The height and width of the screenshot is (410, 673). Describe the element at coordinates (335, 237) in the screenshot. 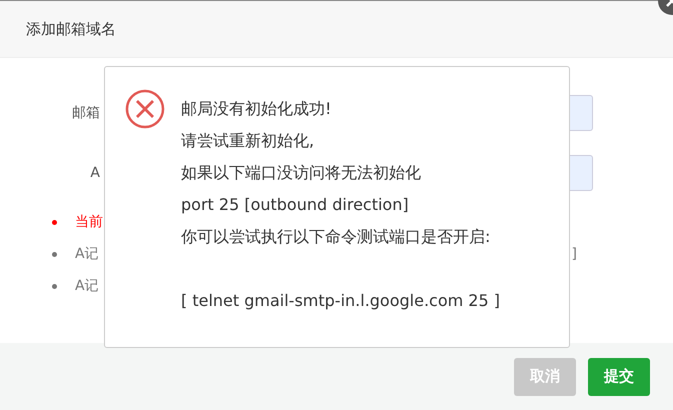

I see `alert-text: 你可以尝试执行以下命令测试端口是否开启:` at that location.